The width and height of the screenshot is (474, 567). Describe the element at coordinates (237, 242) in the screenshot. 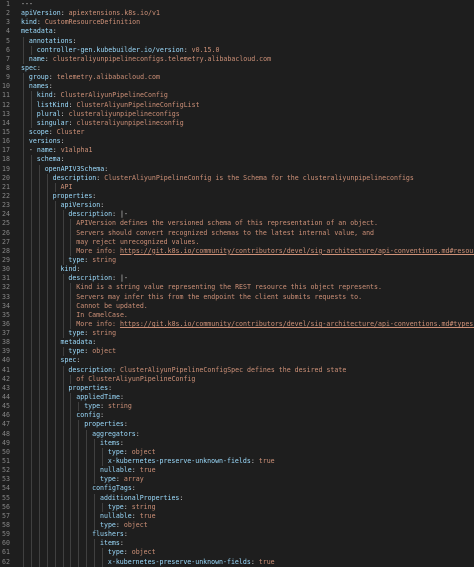

I see `code-line: 27 may reject unrecognized values.` at that location.